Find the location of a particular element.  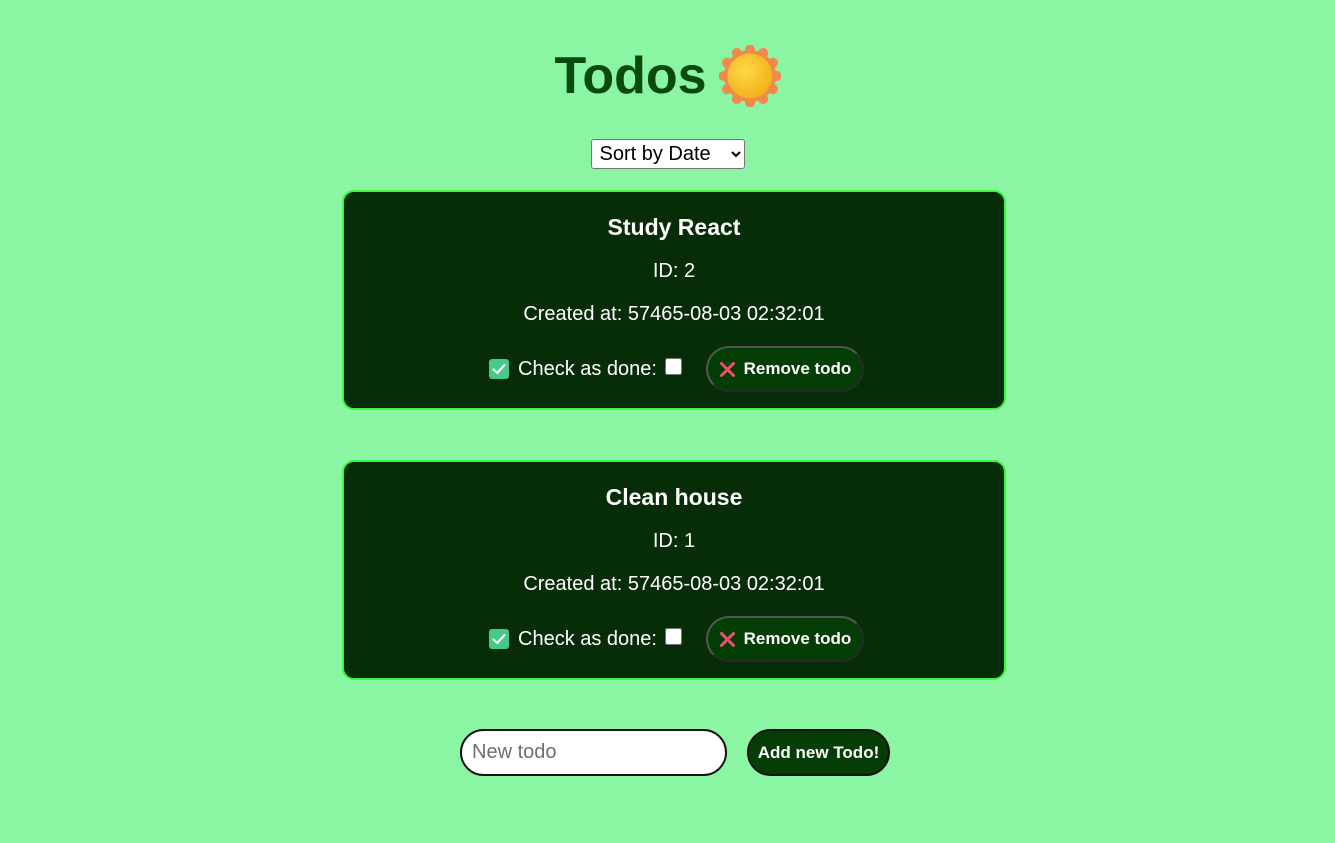

header: Todos is located at coordinates (667, 76).